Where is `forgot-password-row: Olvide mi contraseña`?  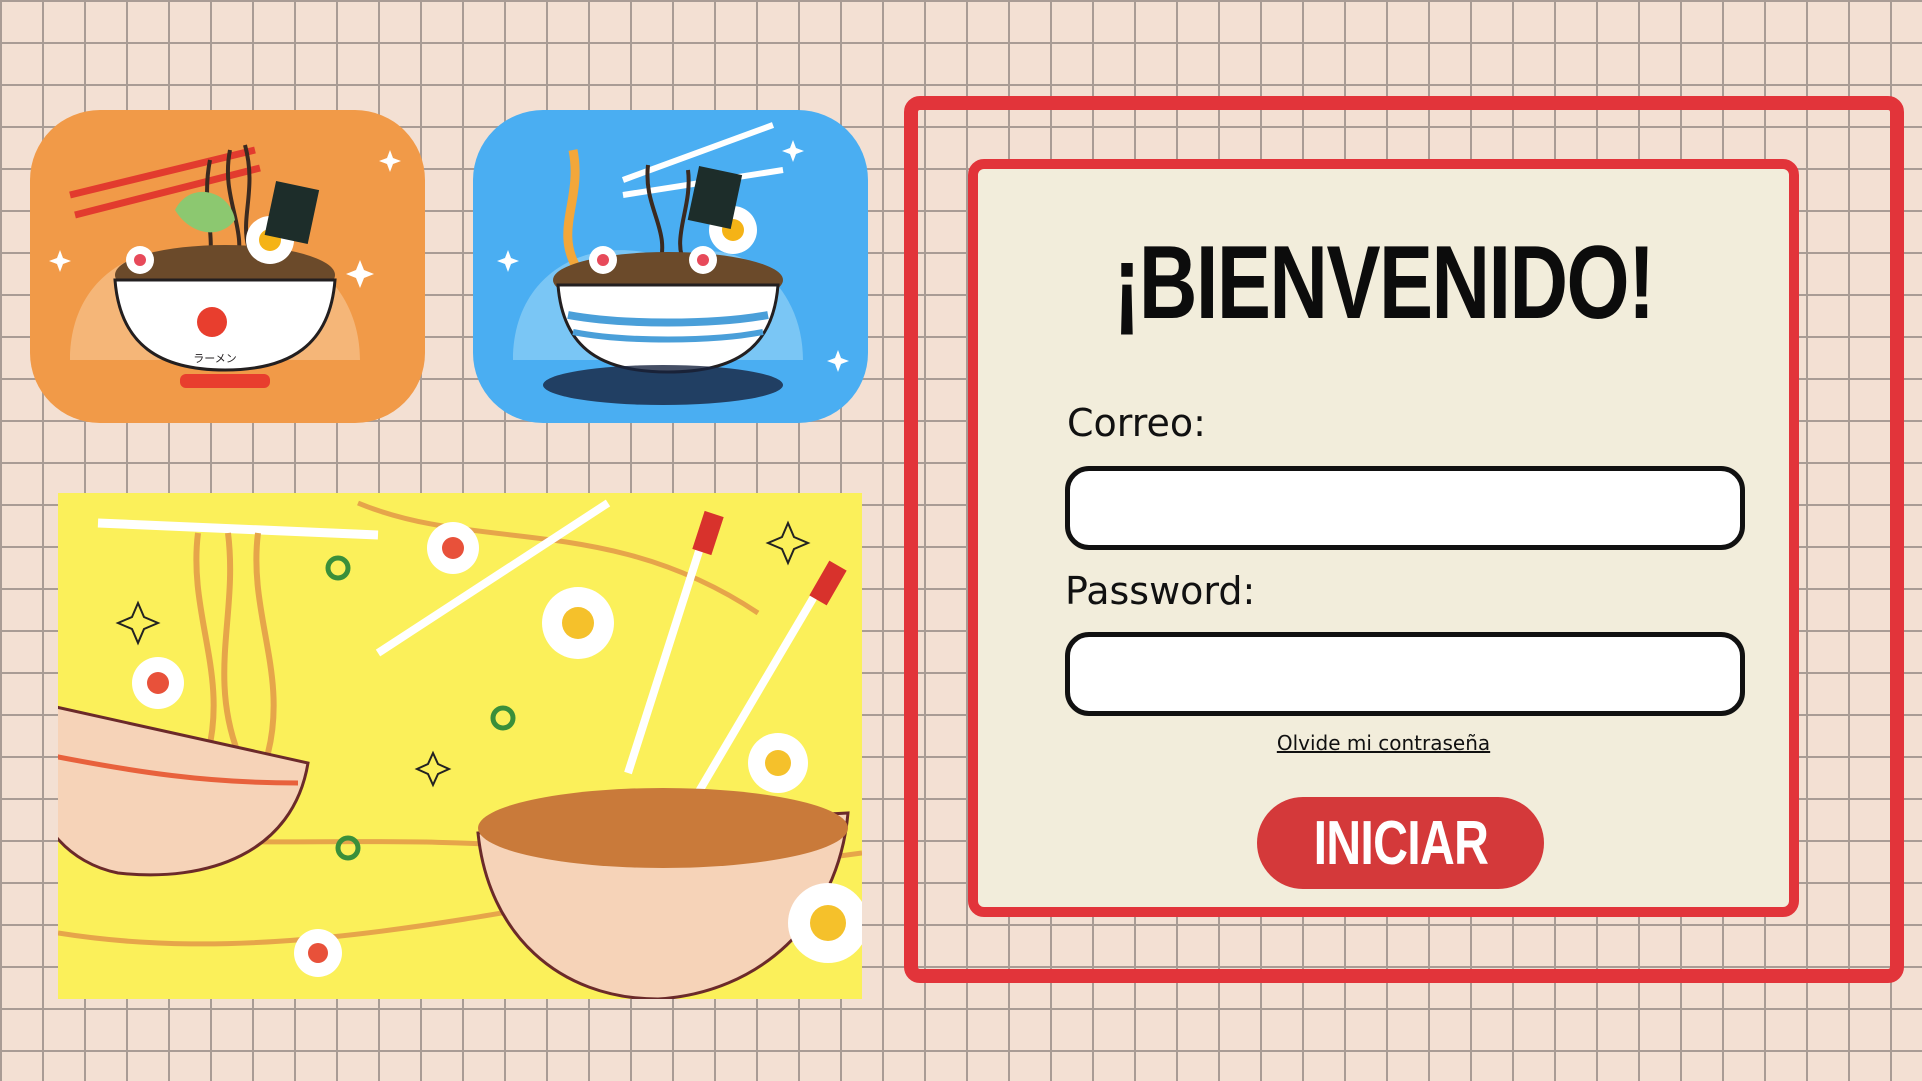
forgot-password-row: Olvide mi contraseña is located at coordinates (1383, 743).